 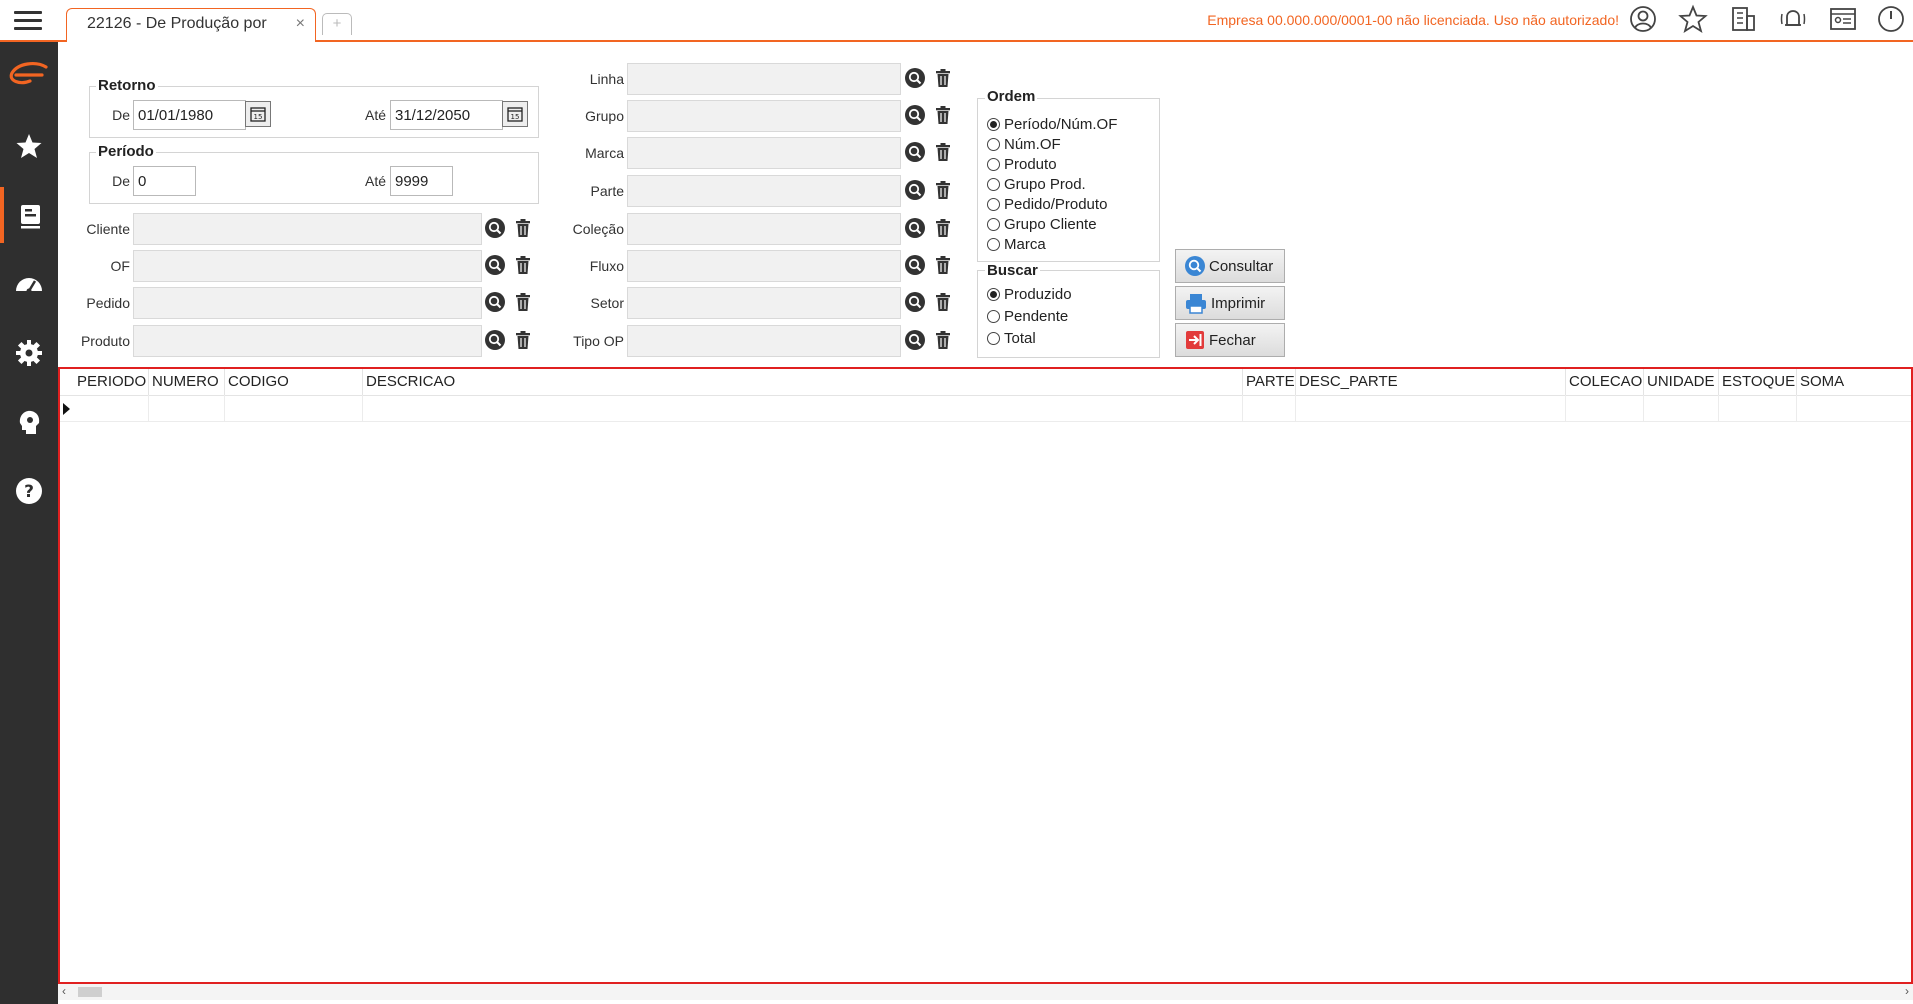 What do you see at coordinates (943, 190) in the screenshot?
I see `parte-trash-icon` at bounding box center [943, 190].